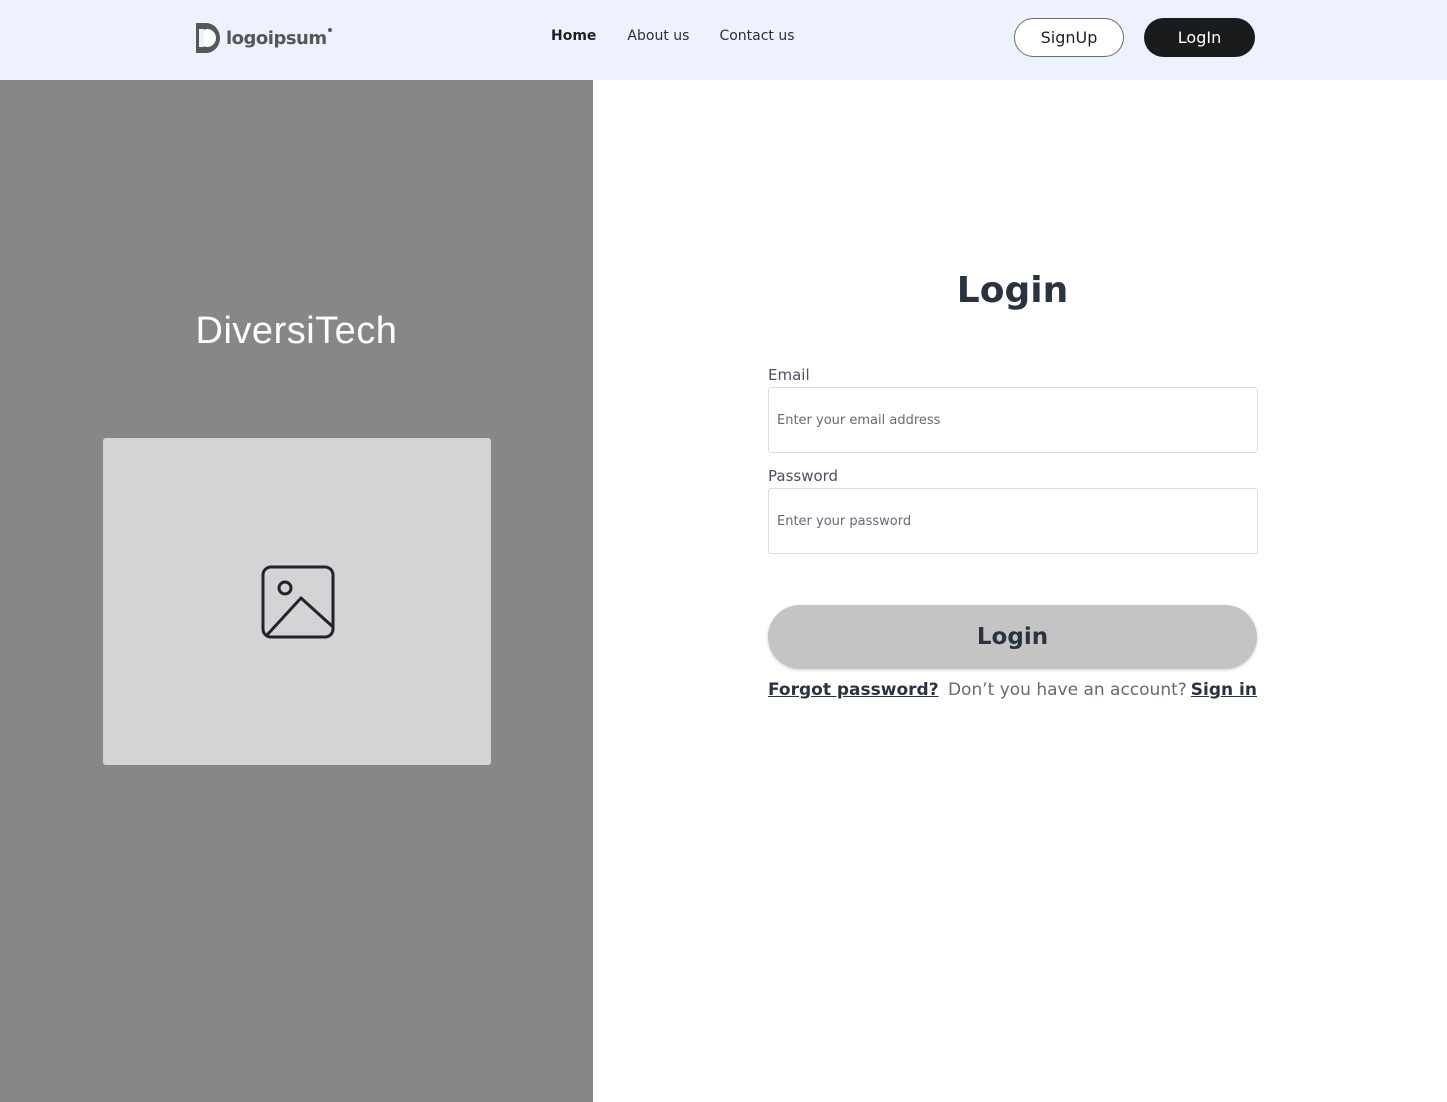 The image size is (1447, 1102). I want to click on signin-link: Sign in, so click(1224, 690).